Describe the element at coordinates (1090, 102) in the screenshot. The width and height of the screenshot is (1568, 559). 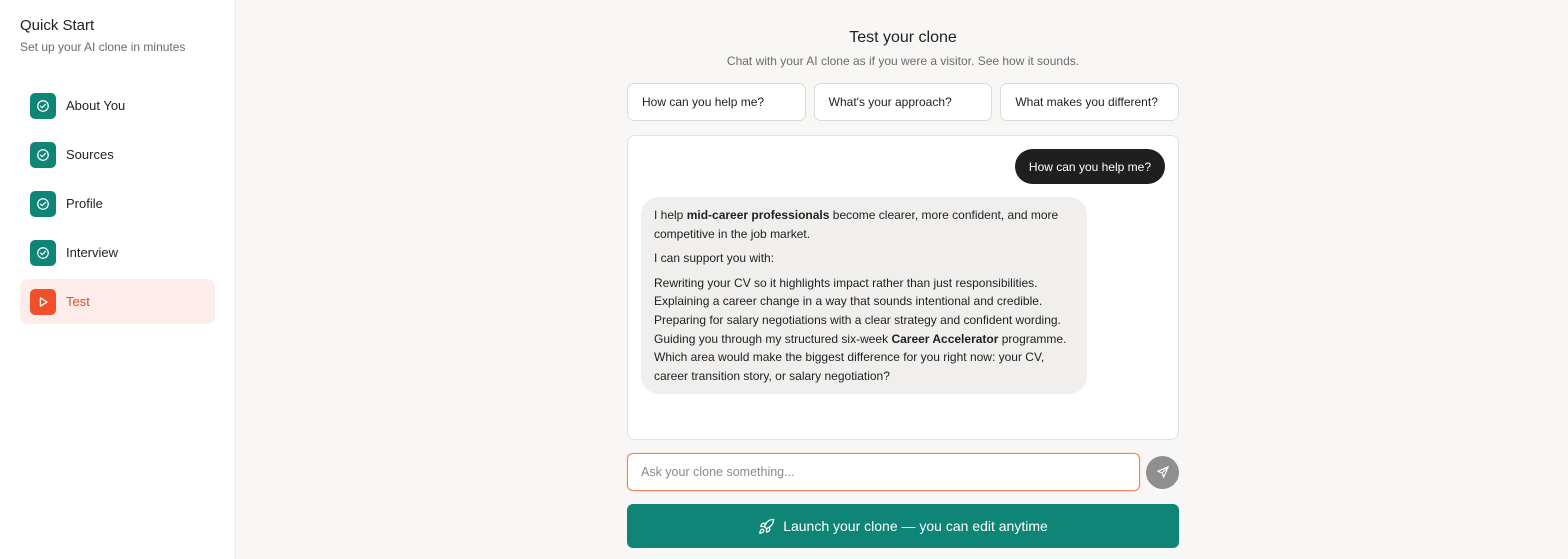
I see `suggestion-chip: What makes you different?` at that location.